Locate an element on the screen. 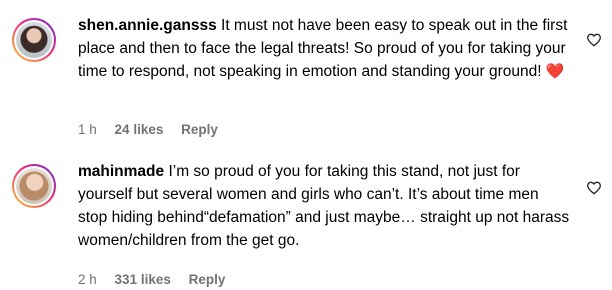 The width and height of the screenshot is (612, 290). comment-time: 1 h is located at coordinates (87, 129).